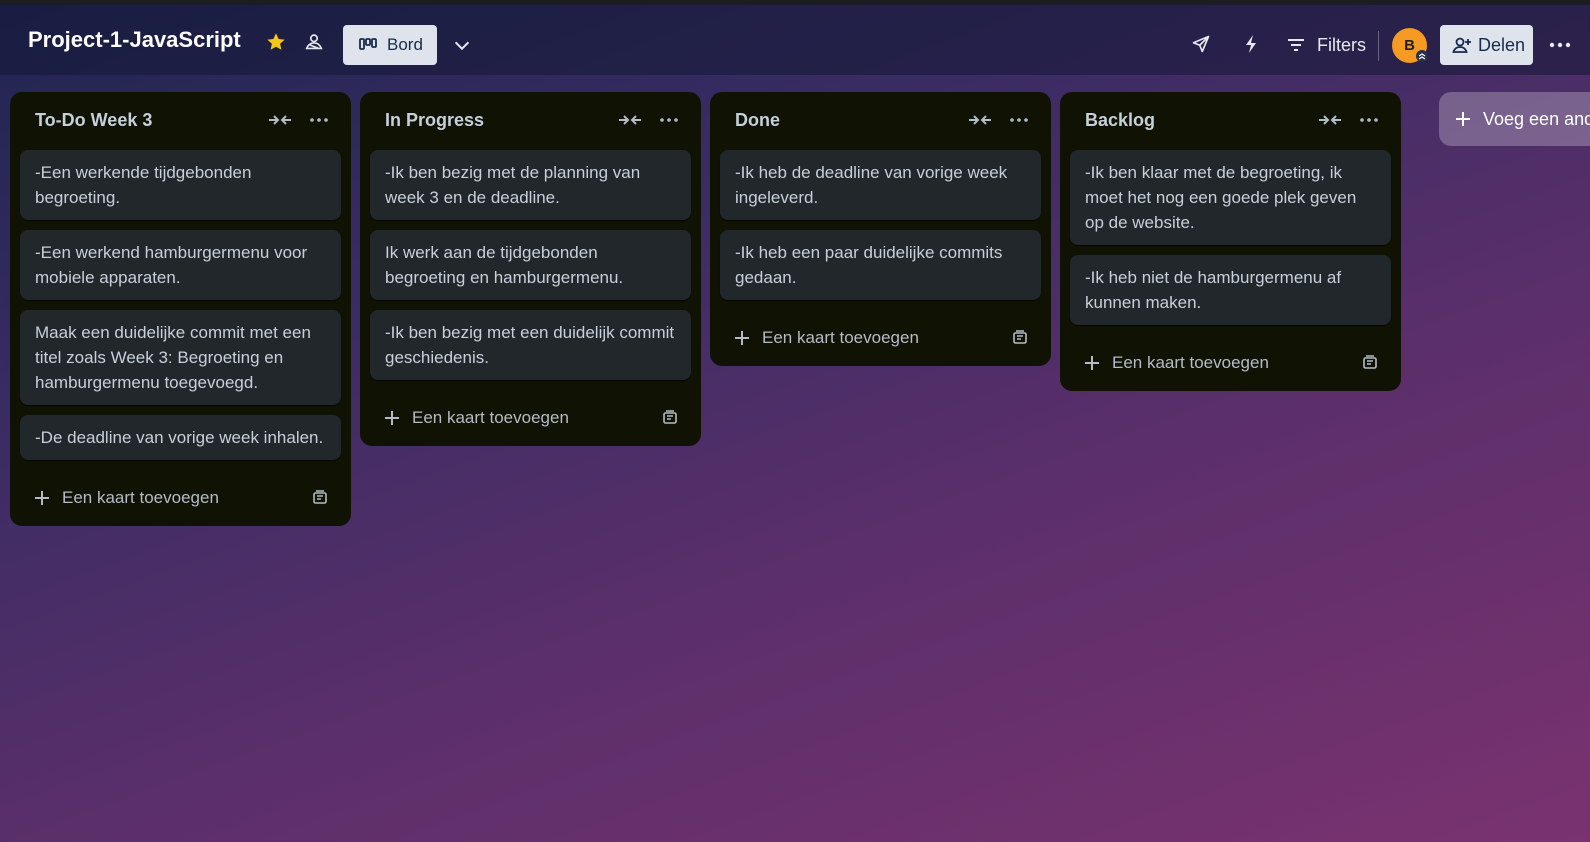 Image resolution: width=1590 pixels, height=842 pixels. Describe the element at coordinates (1560, 45) in the screenshot. I see `more-icon` at that location.